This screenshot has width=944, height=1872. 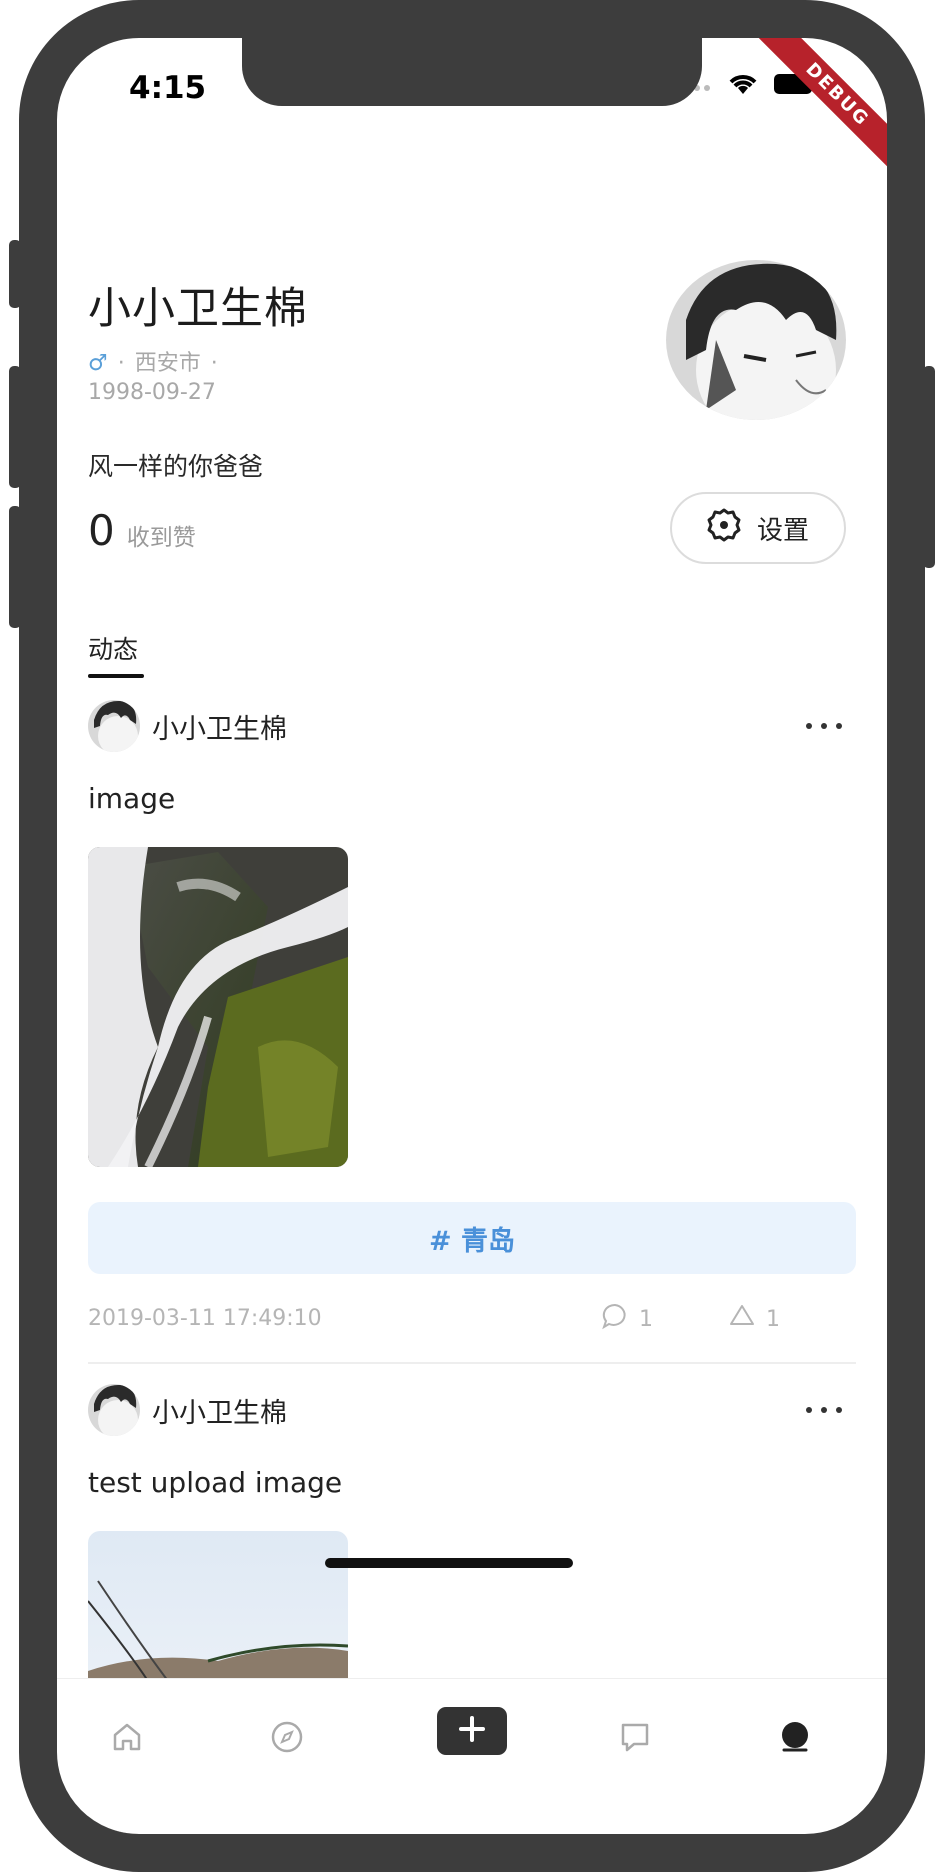 What do you see at coordinates (929, 467) in the screenshot?
I see `power-button` at bounding box center [929, 467].